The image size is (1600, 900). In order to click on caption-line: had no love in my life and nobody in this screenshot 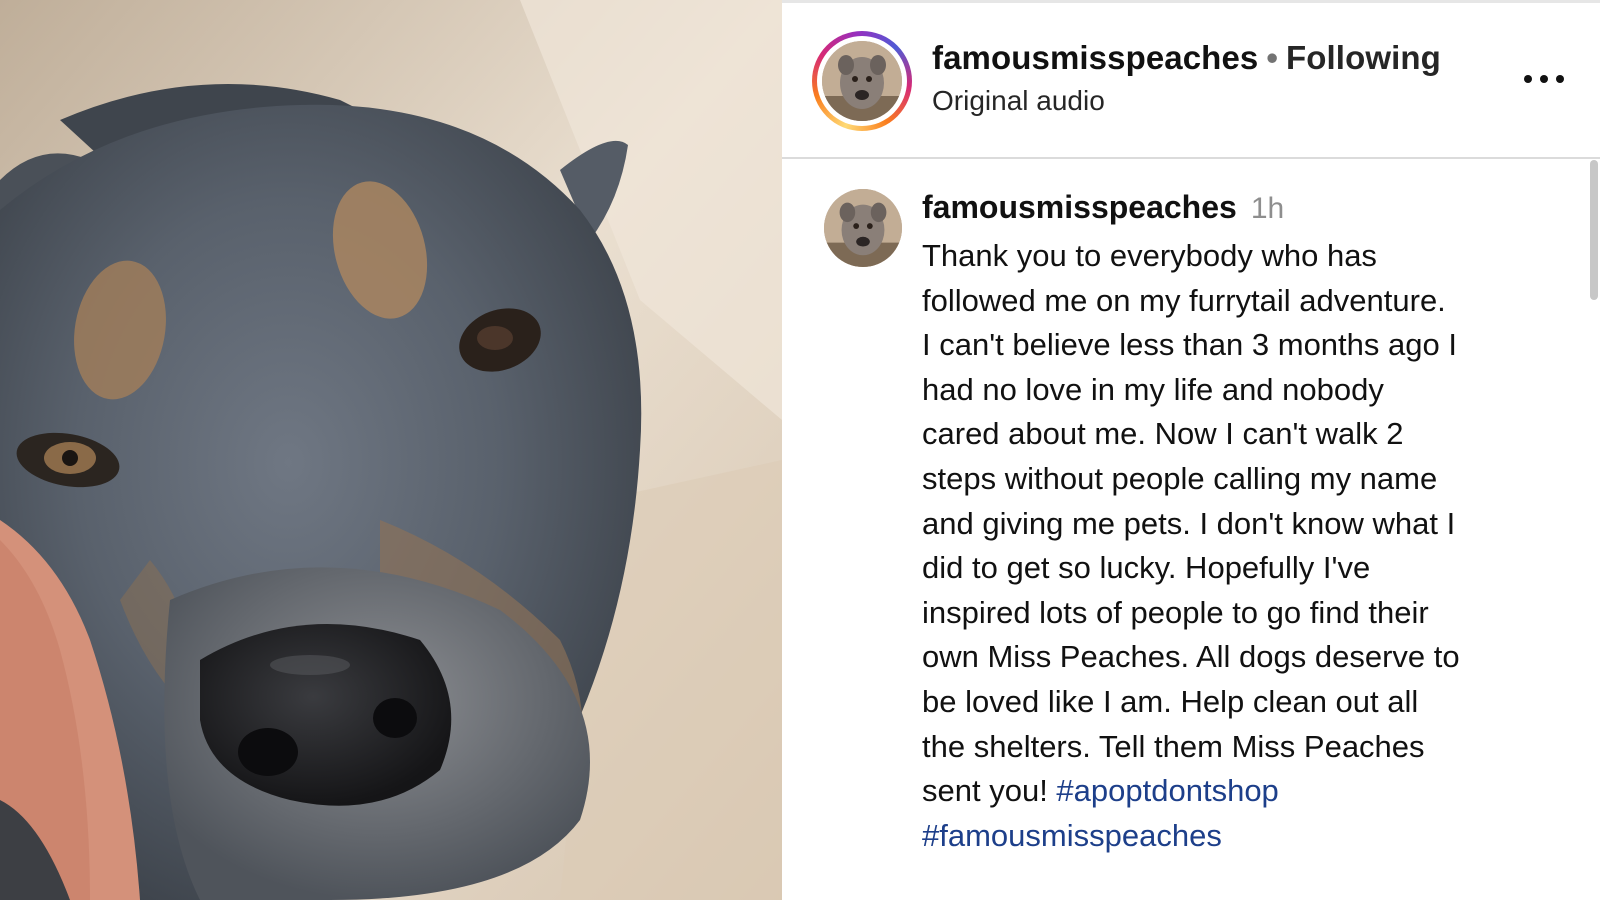, I will do `click(1153, 389)`.